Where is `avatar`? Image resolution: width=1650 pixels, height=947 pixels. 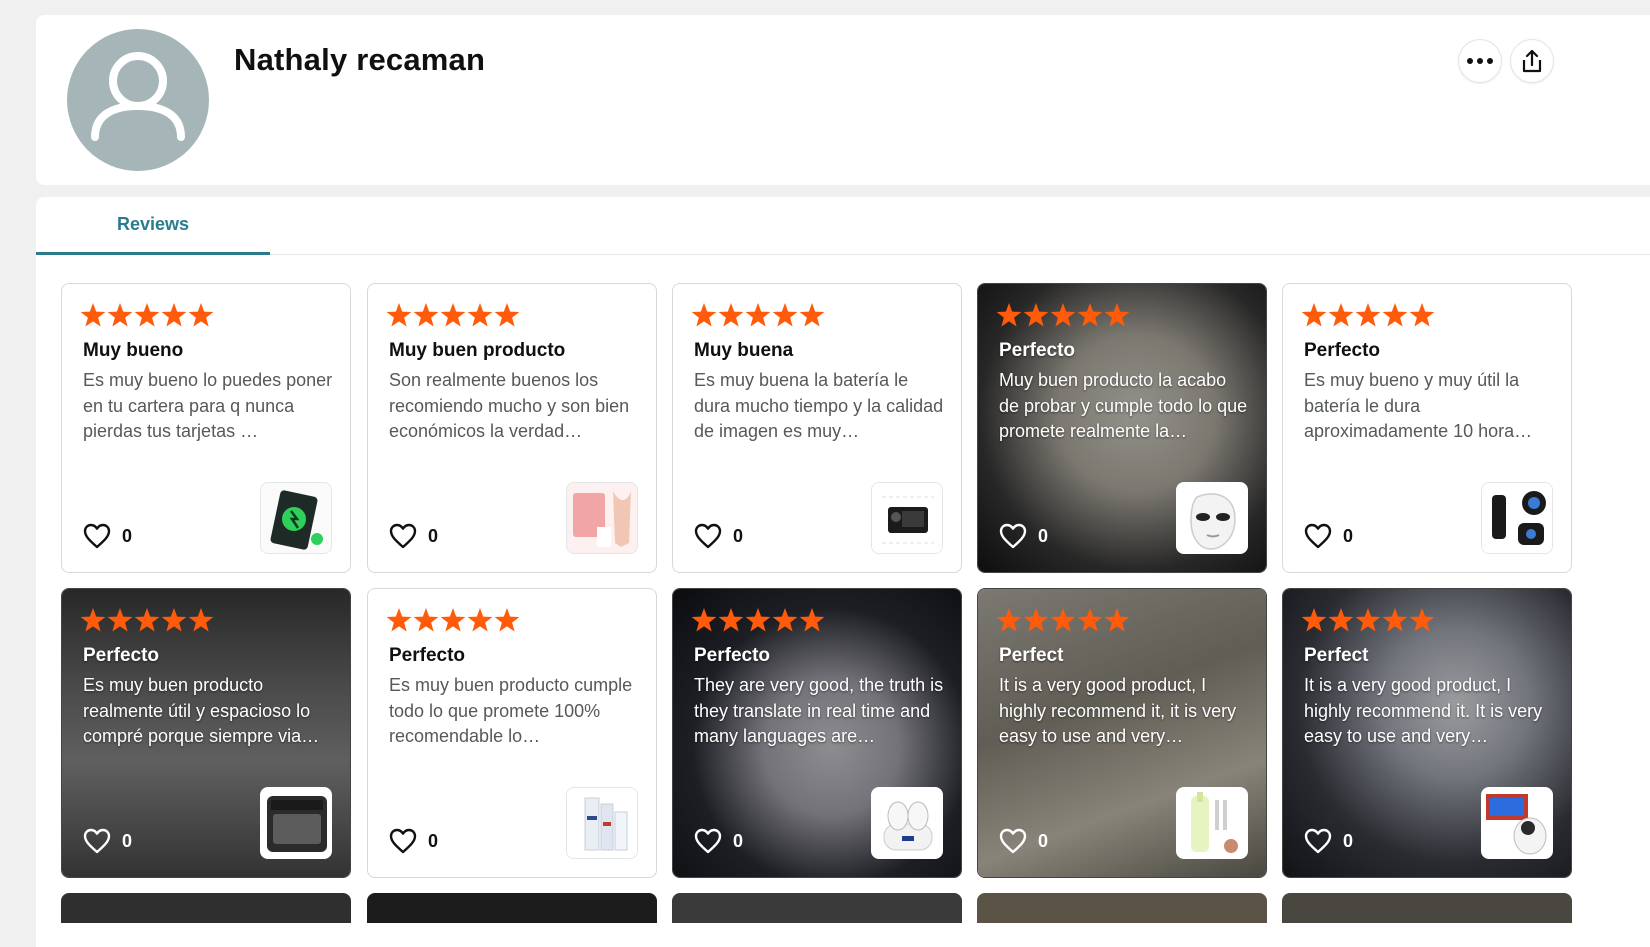 avatar is located at coordinates (138, 100).